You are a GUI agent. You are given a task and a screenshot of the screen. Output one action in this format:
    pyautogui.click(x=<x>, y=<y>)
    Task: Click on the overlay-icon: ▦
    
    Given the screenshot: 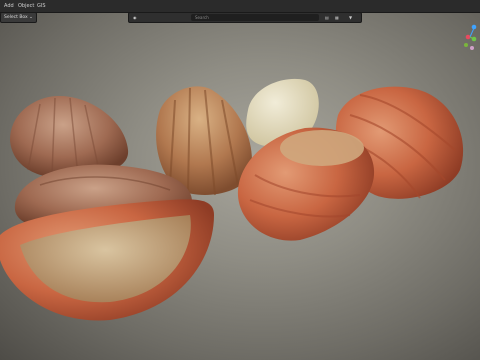 What is the action you would take?
    pyautogui.click(x=337, y=17)
    